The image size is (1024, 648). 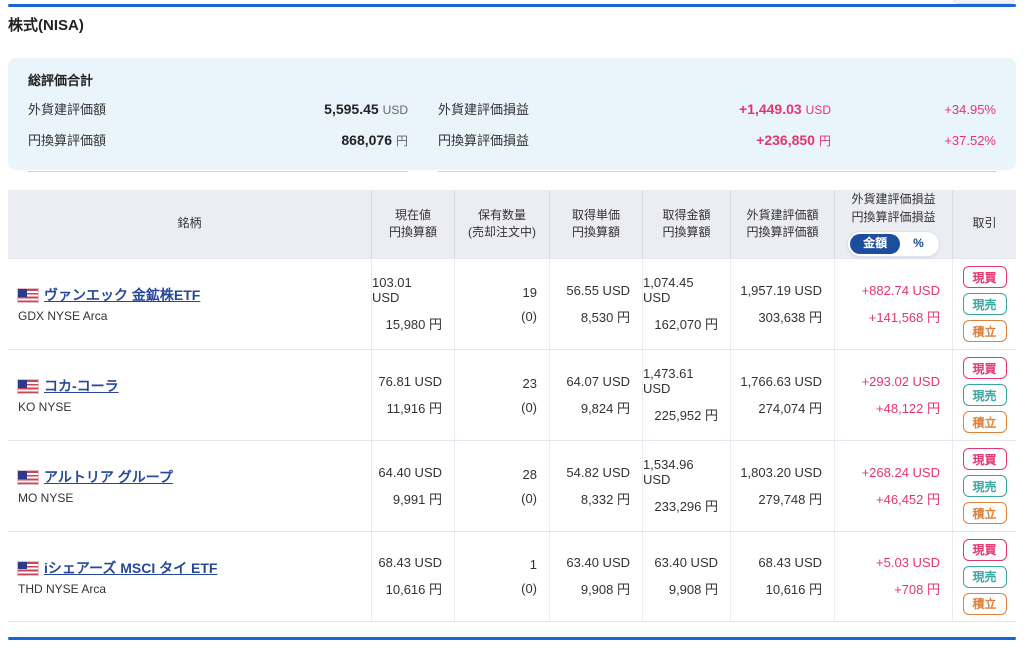 What do you see at coordinates (687, 304) in the screenshot?
I see `total-cost-cell: 1,074.45 USD 162,070 円` at bounding box center [687, 304].